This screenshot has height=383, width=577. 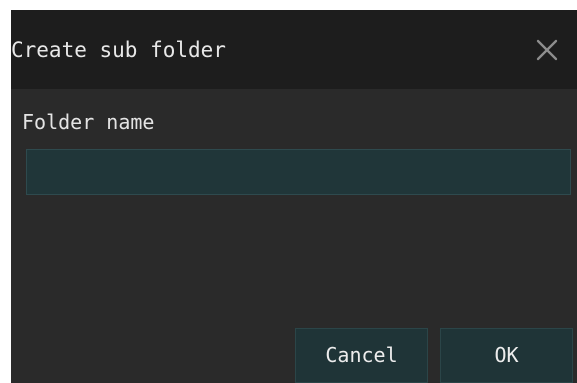 What do you see at coordinates (361, 355) in the screenshot?
I see `cancel-button: Cancel` at bounding box center [361, 355].